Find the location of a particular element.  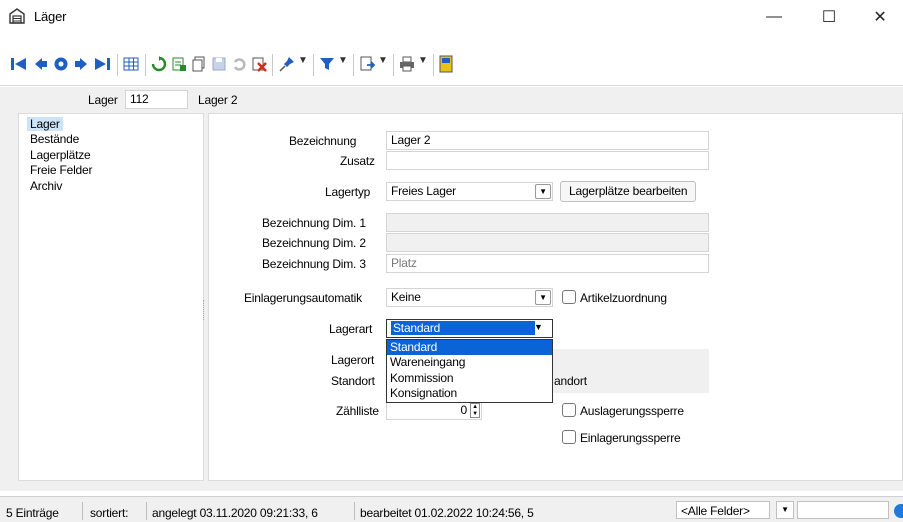

zusatz-input is located at coordinates (547, 160).